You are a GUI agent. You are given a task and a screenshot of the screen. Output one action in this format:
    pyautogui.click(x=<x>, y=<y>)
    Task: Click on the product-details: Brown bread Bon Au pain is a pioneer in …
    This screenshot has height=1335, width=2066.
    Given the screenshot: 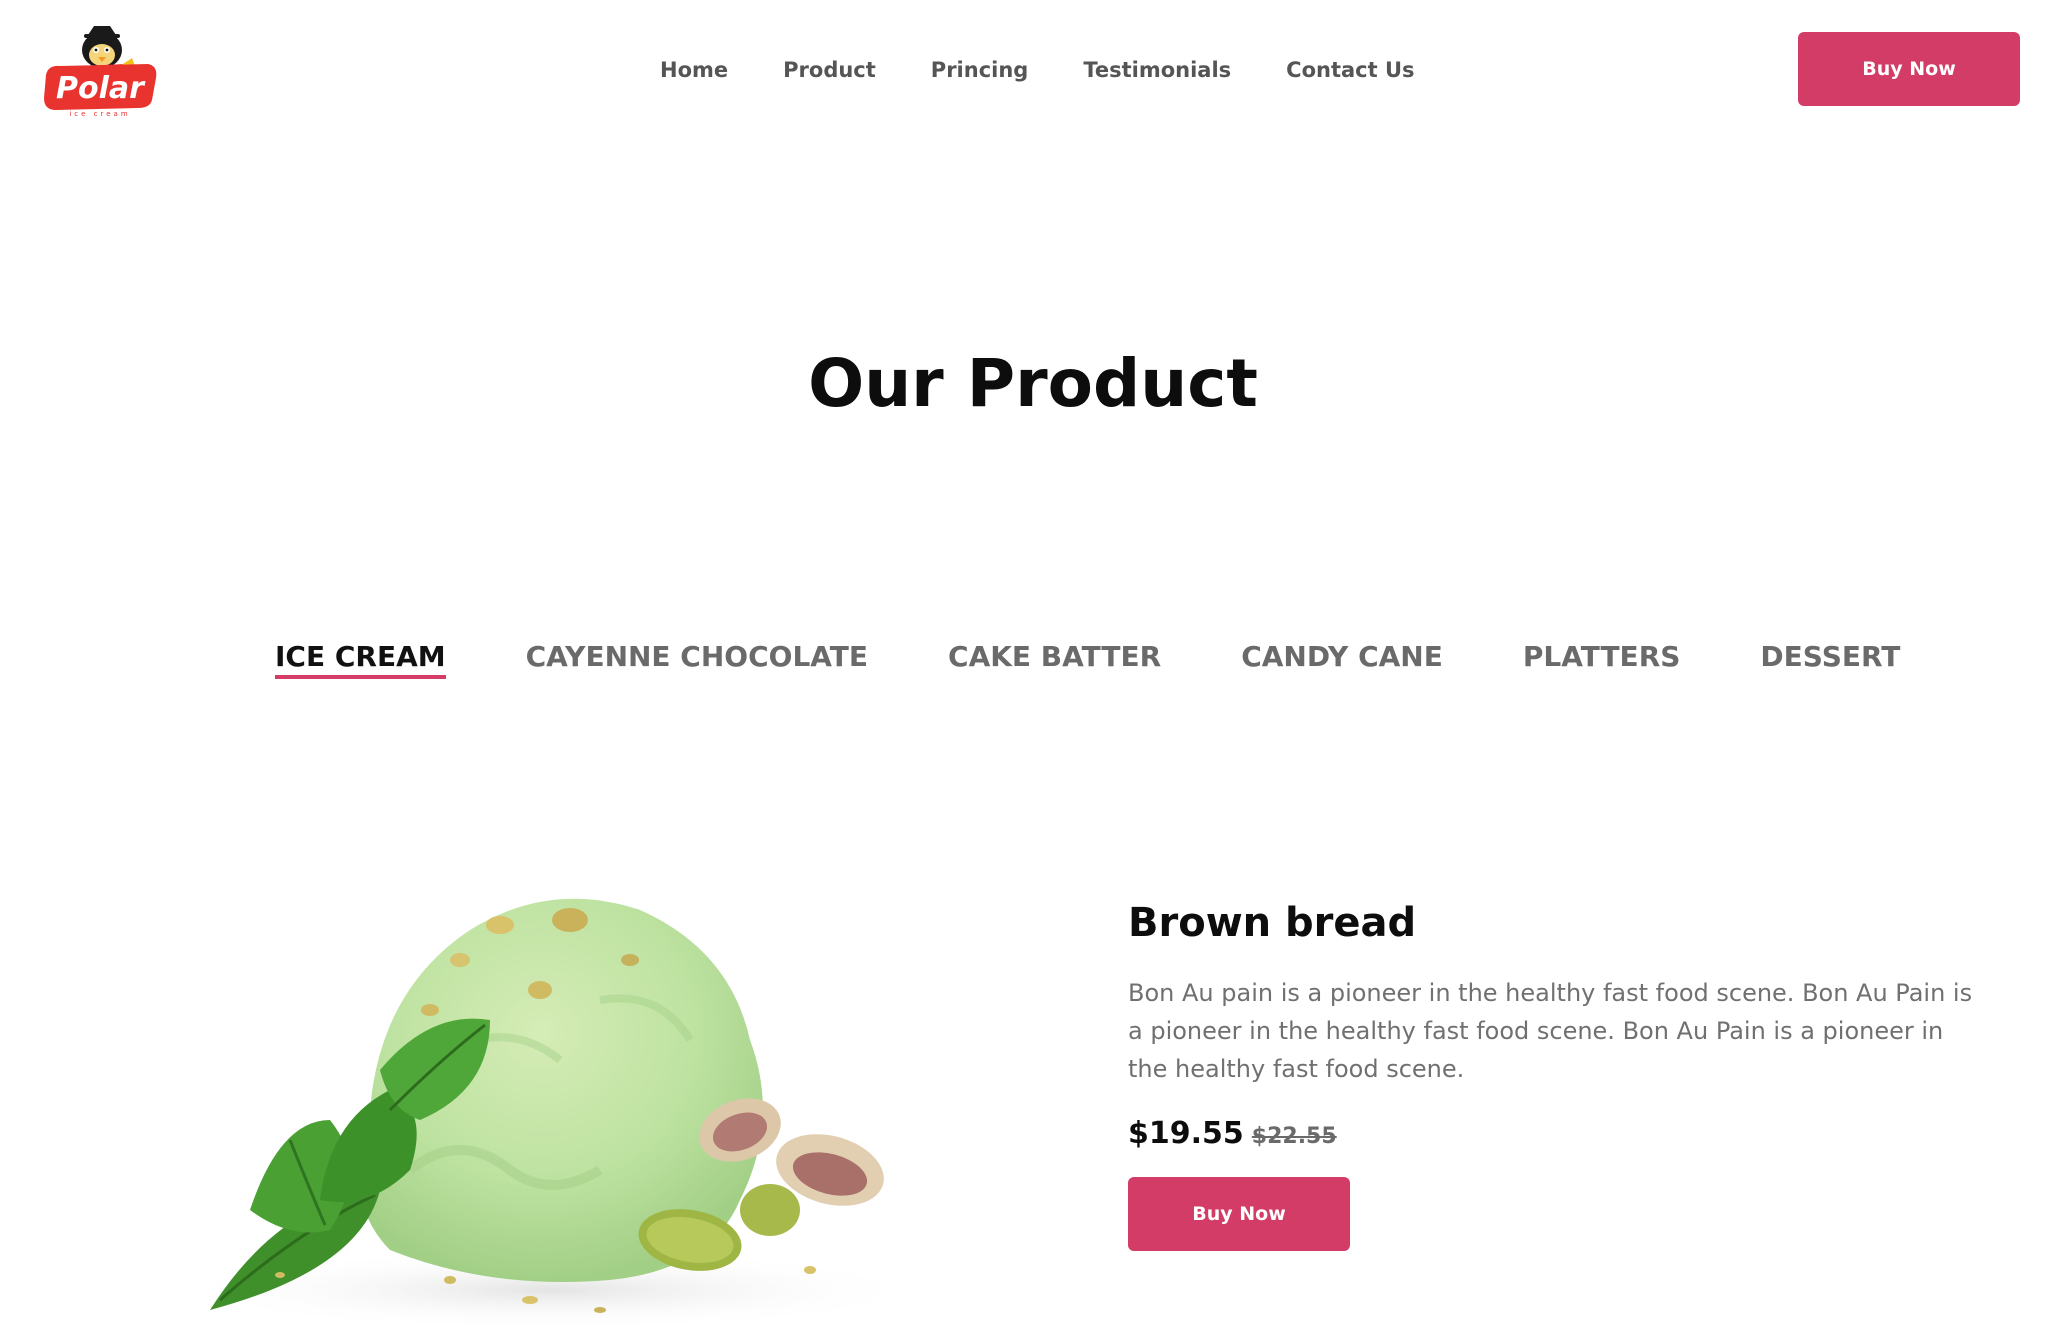 What is the action you would take?
    pyautogui.click(x=1558, y=1075)
    